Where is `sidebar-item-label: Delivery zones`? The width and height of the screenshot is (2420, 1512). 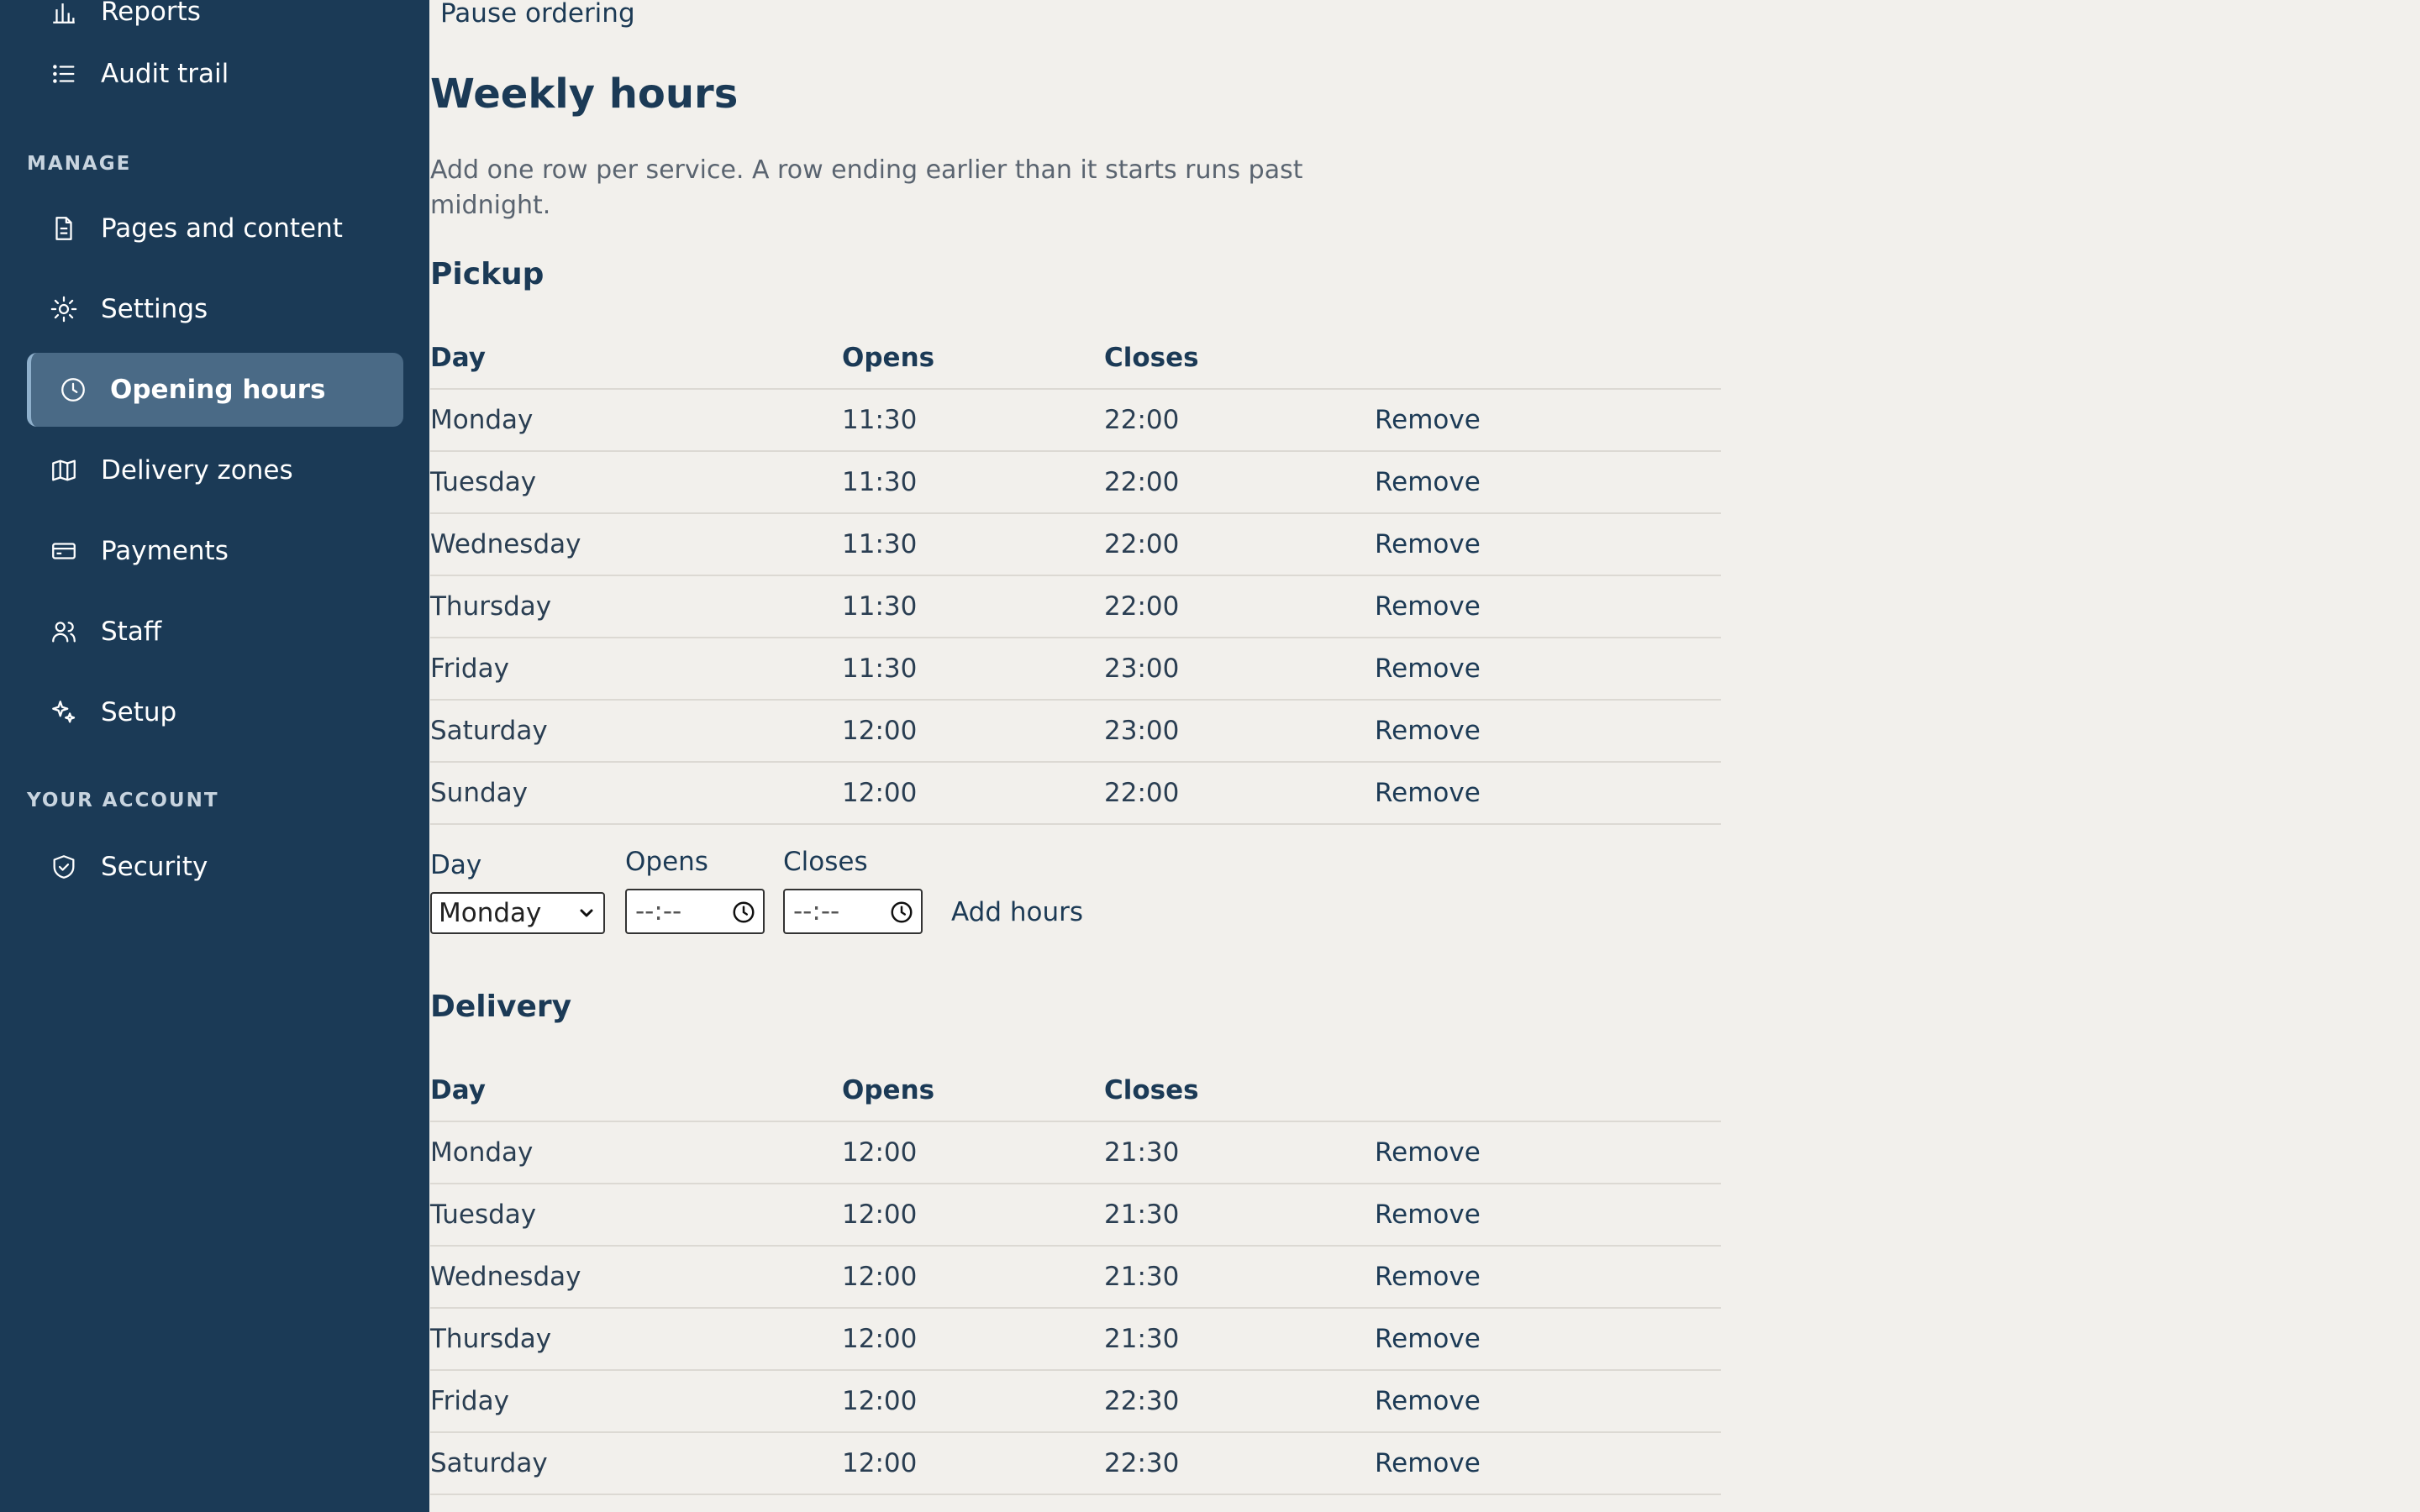
sidebar-item-label: Delivery zones is located at coordinates (197, 470).